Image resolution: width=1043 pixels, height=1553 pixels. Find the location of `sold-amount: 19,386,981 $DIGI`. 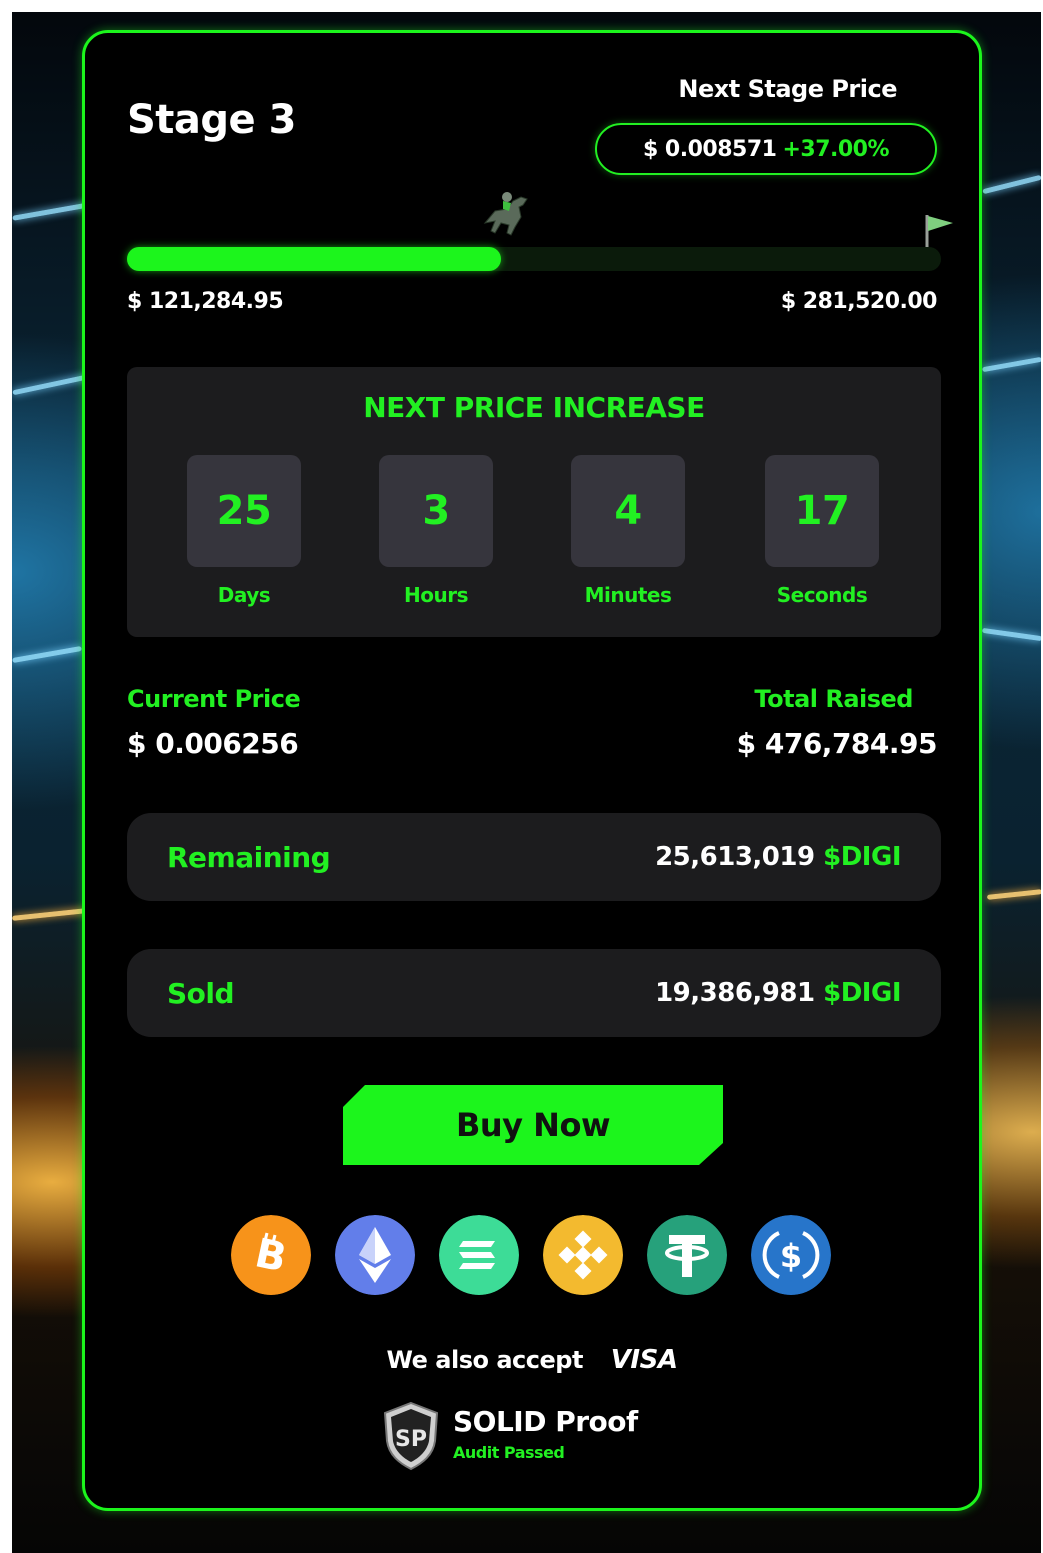

sold-amount: 19,386,981 $DIGI is located at coordinates (778, 993).